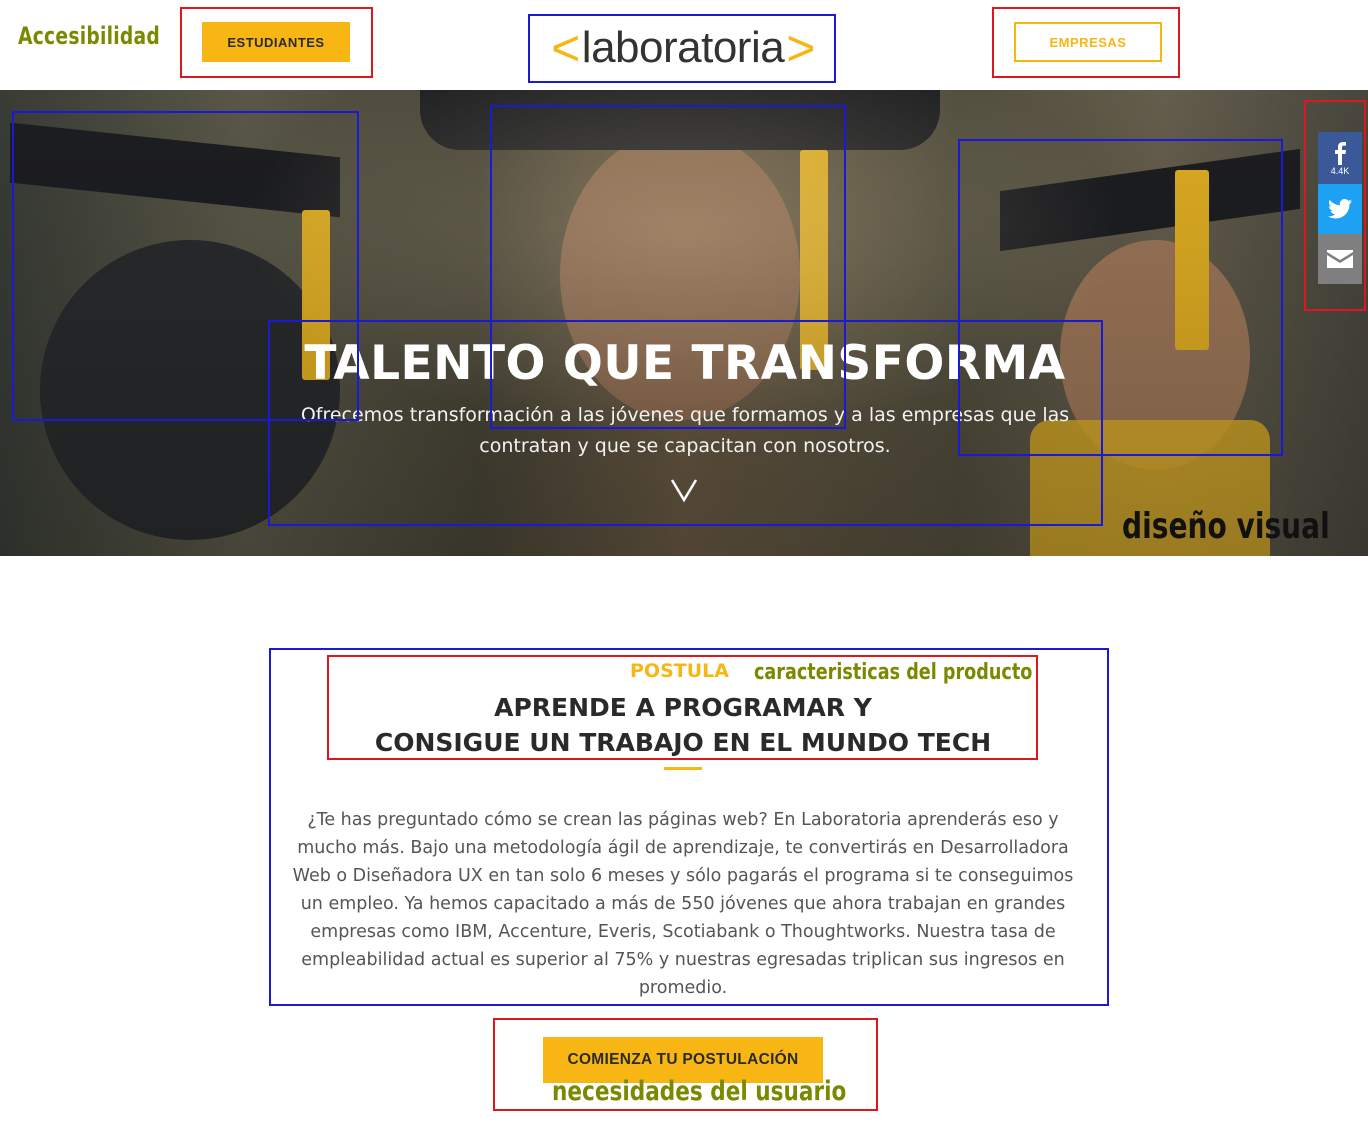 This screenshot has width=1368, height=1131. I want to click on annotation-caracteristicas: caracteristicas del producto, so click(893, 672).